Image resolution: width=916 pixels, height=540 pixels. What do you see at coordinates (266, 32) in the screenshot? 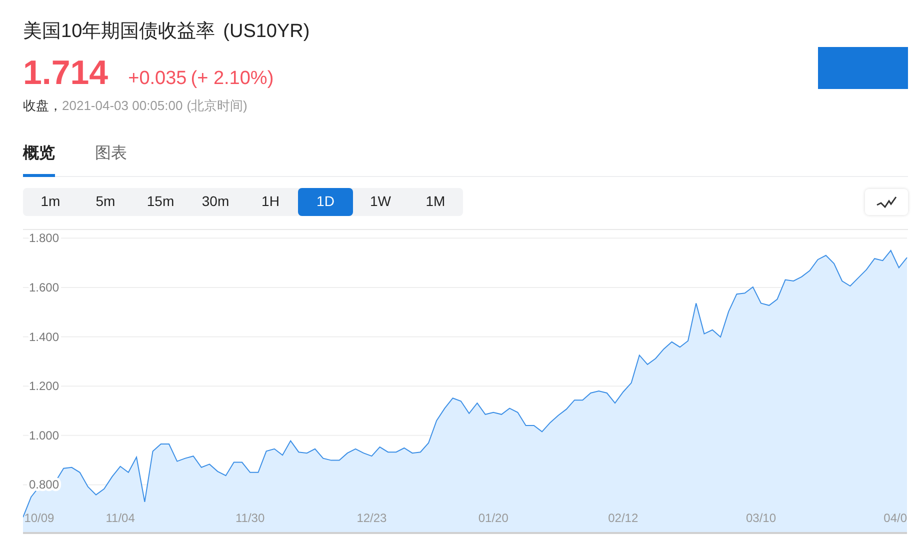
I see `ticker-symbol: (US10YR)` at bounding box center [266, 32].